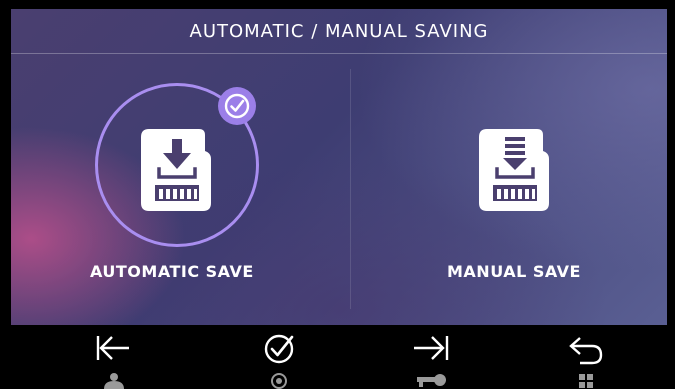  What do you see at coordinates (279, 381) in the screenshot?
I see `circle-dot-icon` at bounding box center [279, 381].